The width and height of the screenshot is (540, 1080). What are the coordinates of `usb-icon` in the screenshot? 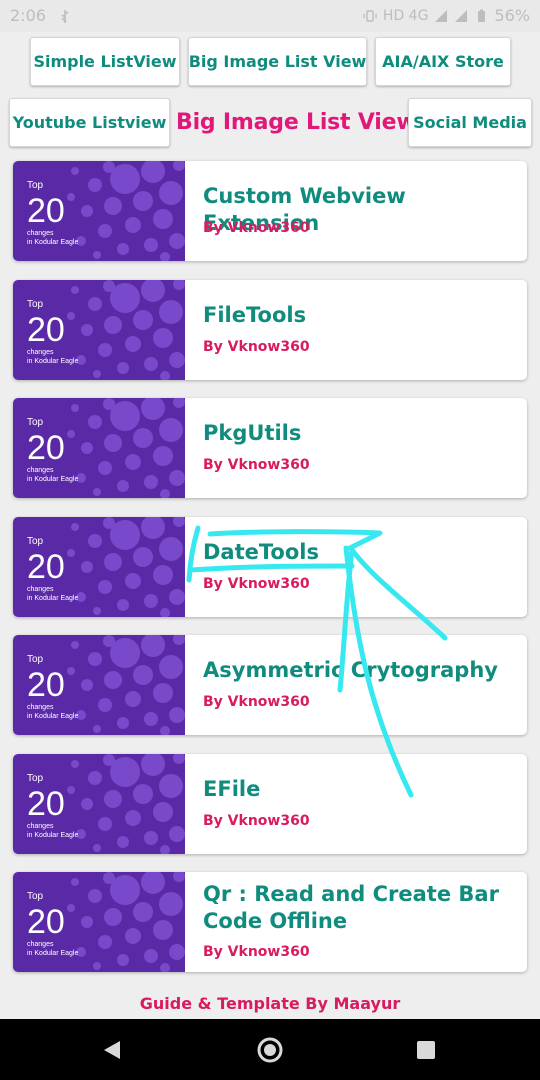 It's located at (65, 16).